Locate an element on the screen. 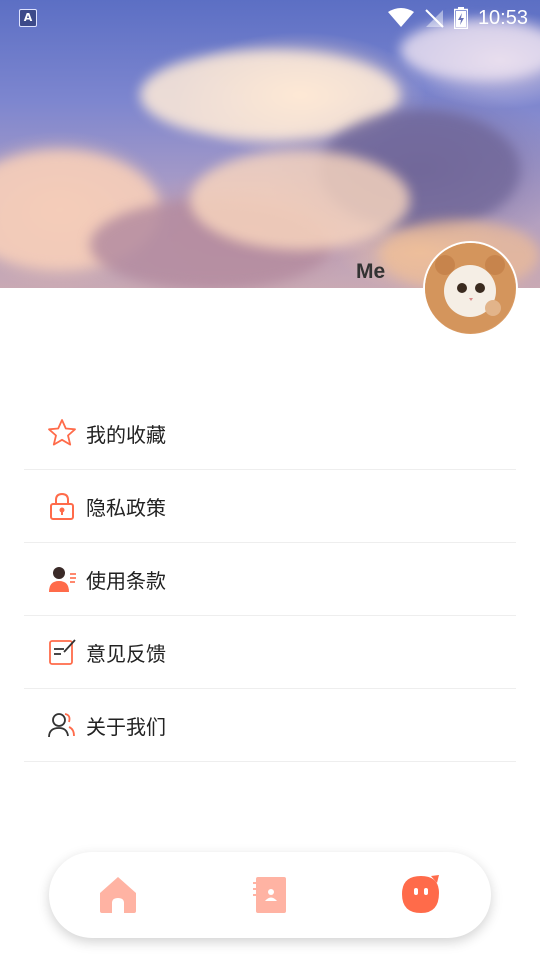  cat-avatar-image is located at coordinates (470, 288).